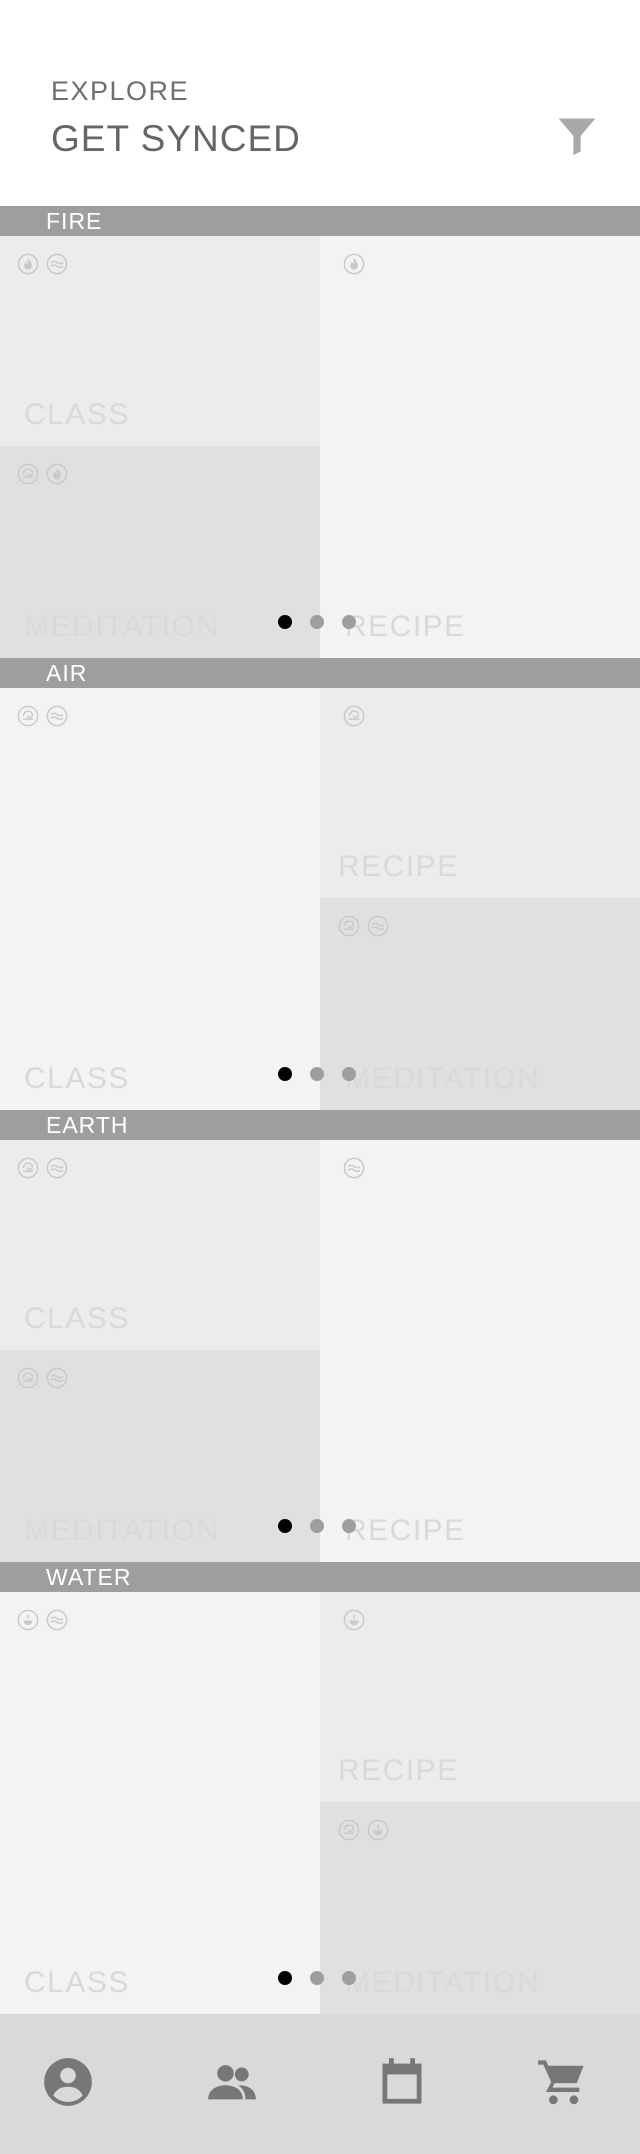 The height and width of the screenshot is (2154, 640). I want to click on calendar-icon, so click(402, 2082).